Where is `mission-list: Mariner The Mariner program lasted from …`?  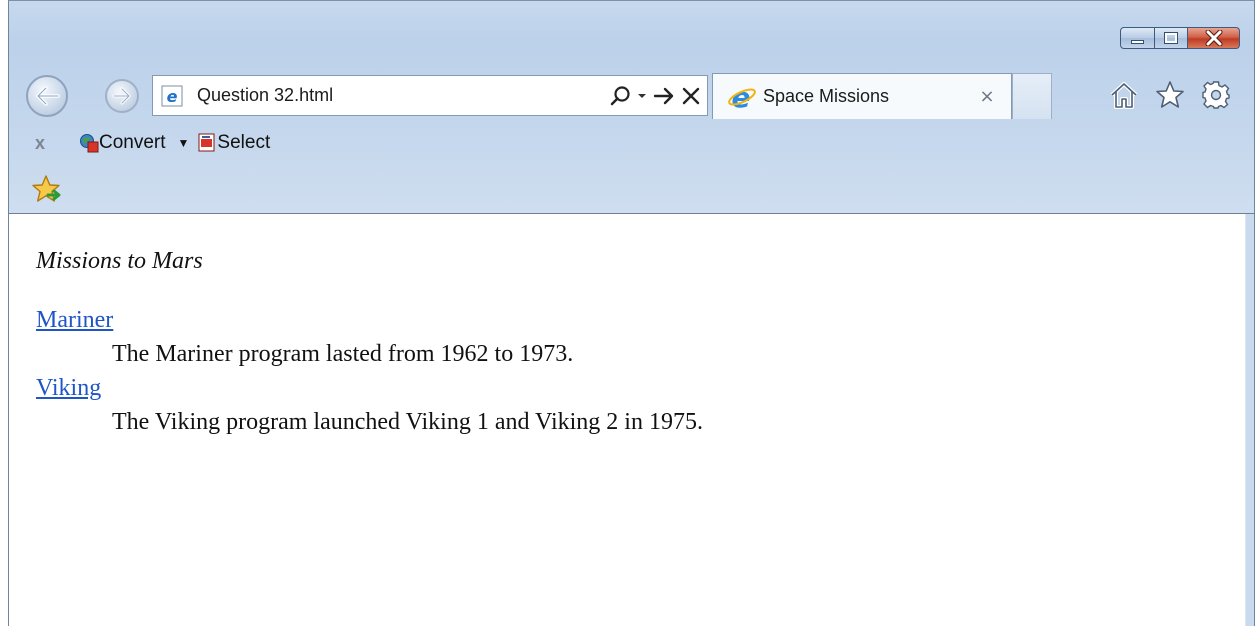
mission-list: Mariner The Mariner program lasted from … is located at coordinates (369, 371).